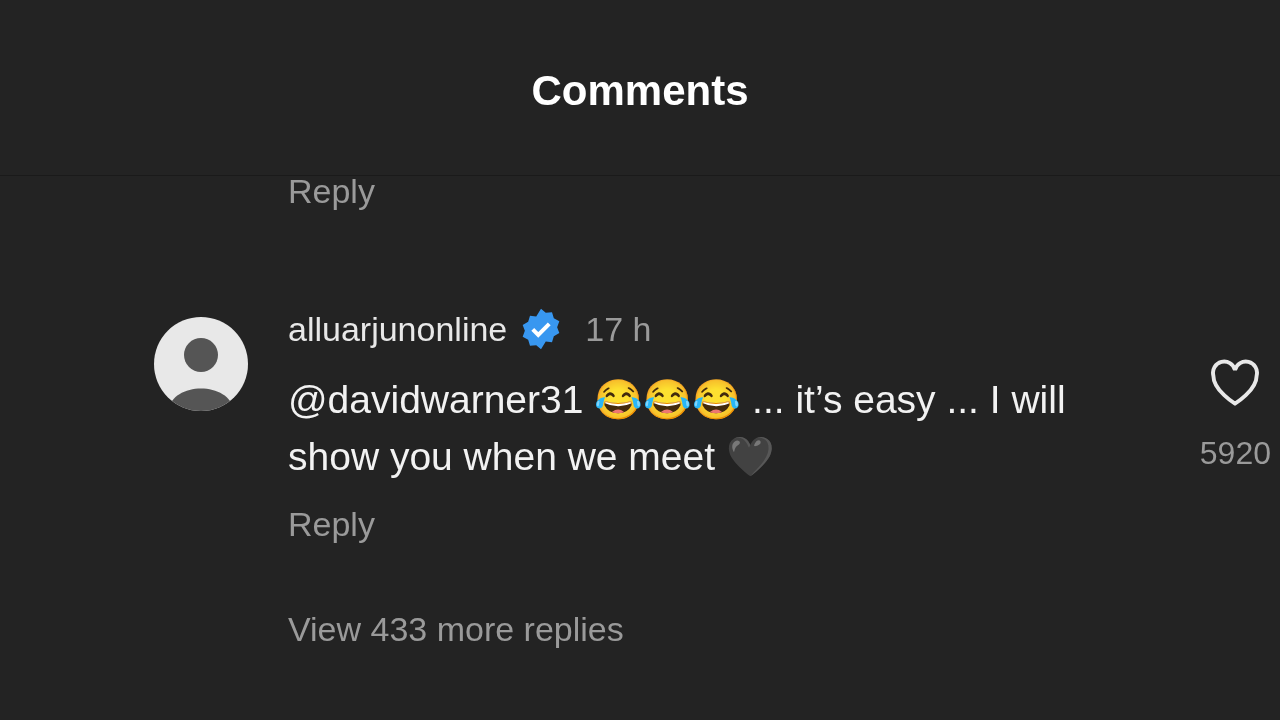  I want to click on comment-time: 17 h, so click(618, 329).